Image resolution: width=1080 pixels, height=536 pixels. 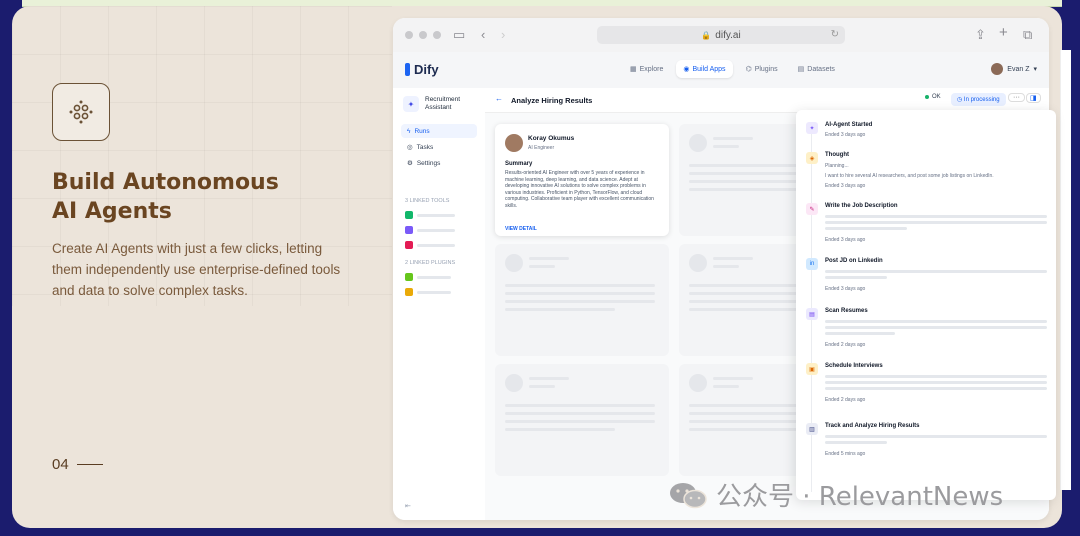 I want to click on sidebar-item-tasks: ◎ Tasks, so click(x=439, y=147).